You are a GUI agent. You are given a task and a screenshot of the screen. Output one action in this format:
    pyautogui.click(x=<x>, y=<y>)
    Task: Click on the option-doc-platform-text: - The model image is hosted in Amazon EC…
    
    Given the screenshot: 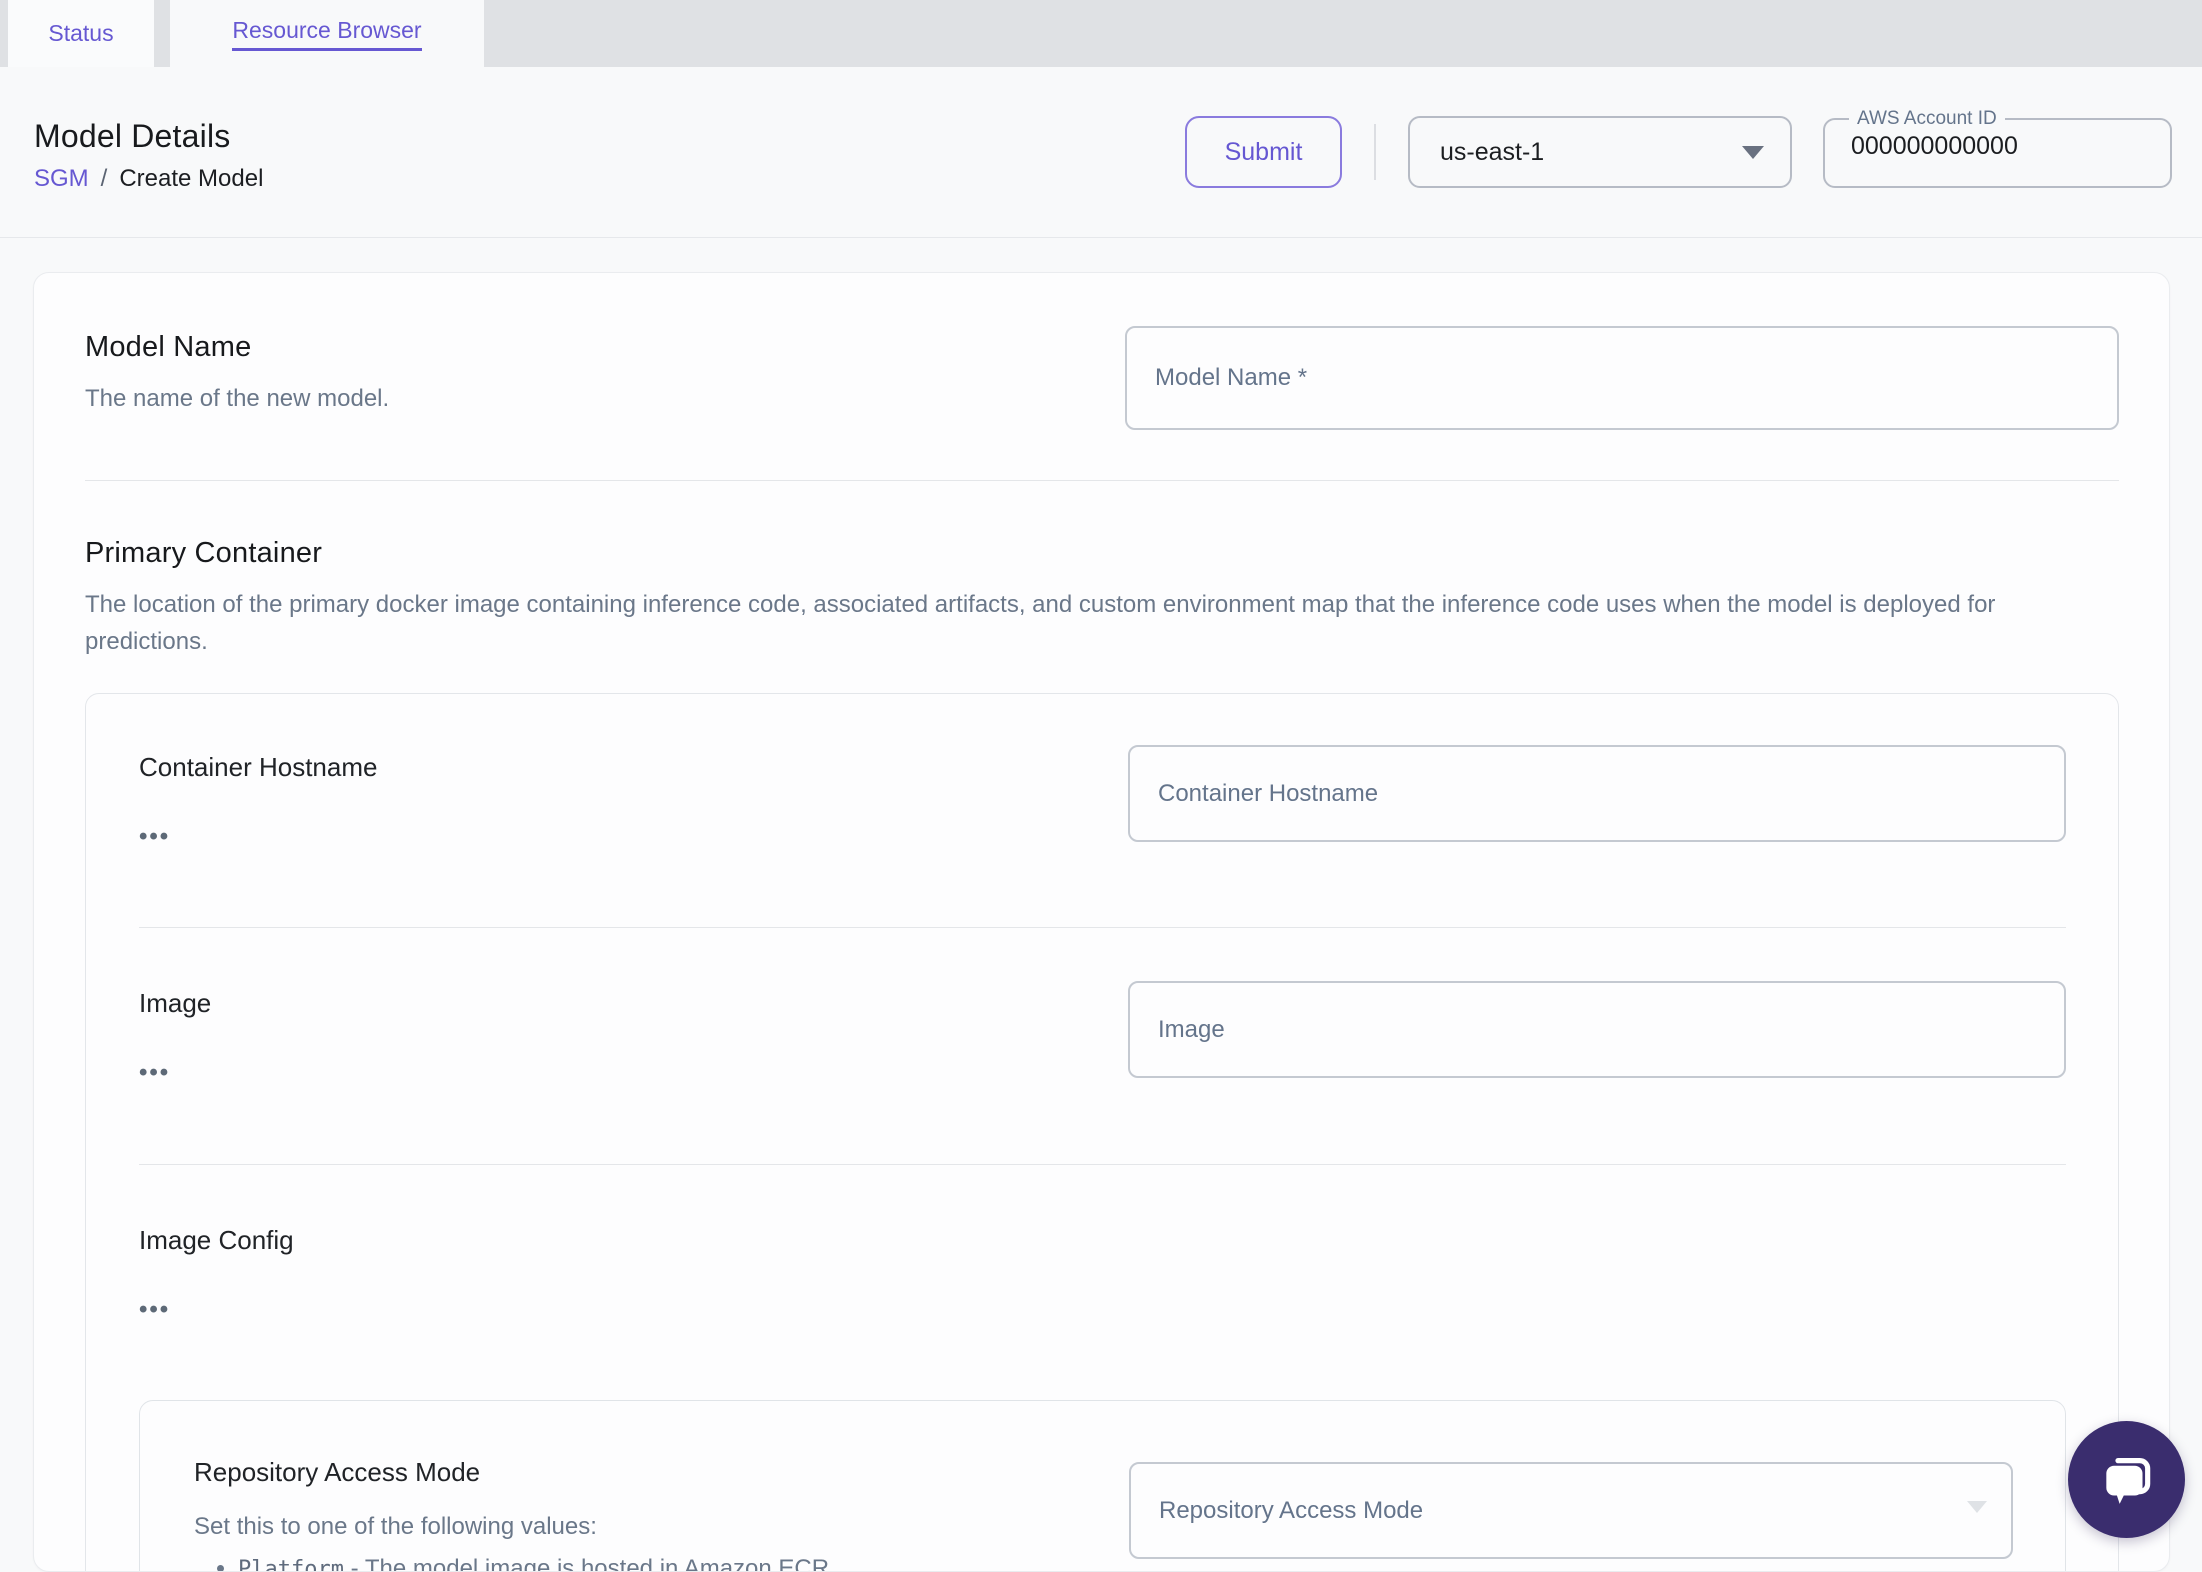 What is the action you would take?
    pyautogui.click(x=593, y=1563)
    